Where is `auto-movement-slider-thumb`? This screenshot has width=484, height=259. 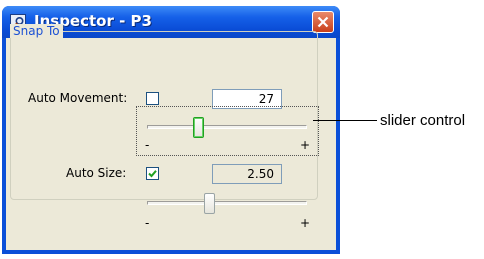 auto-movement-slider-thumb is located at coordinates (199, 127).